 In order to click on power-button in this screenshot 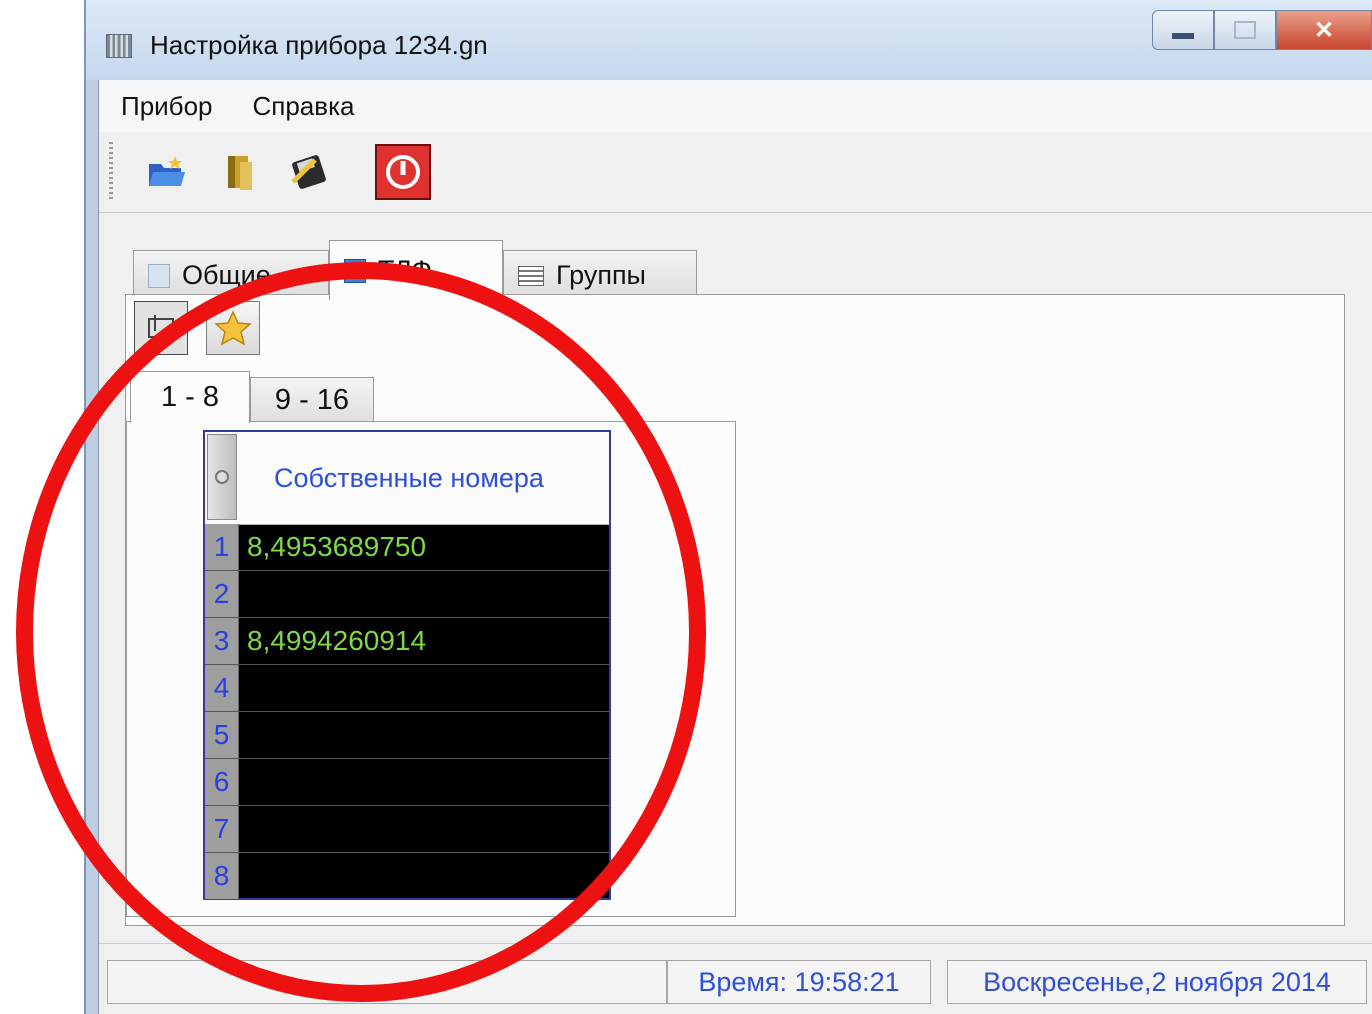, I will do `click(403, 172)`.